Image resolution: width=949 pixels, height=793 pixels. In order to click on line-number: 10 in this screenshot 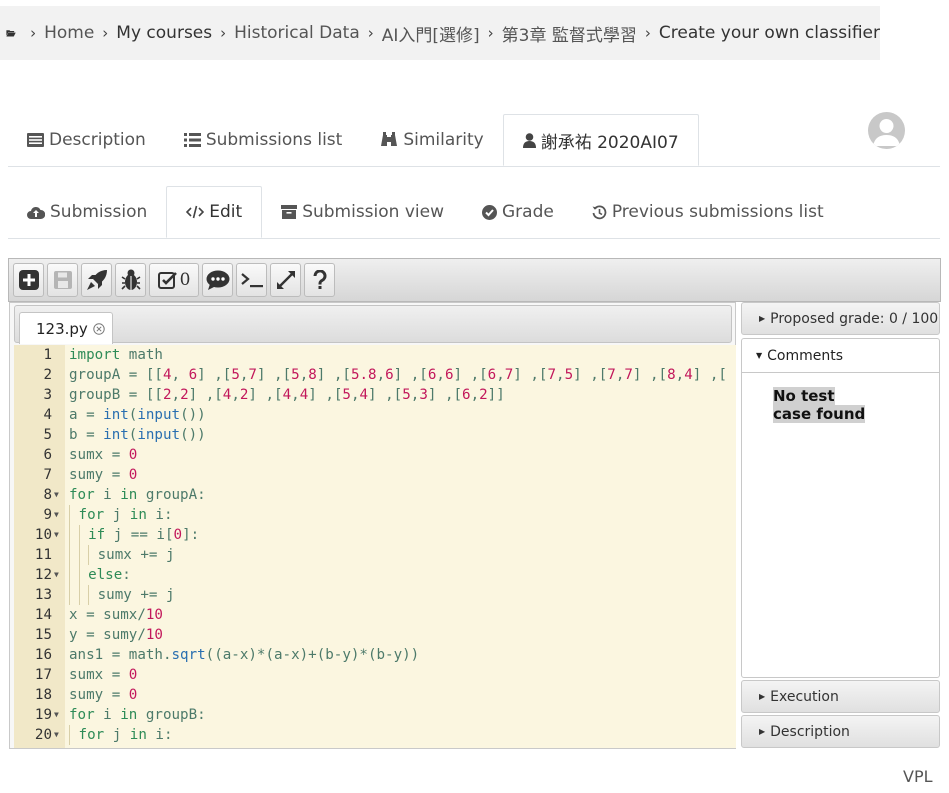, I will do `click(43, 535)`.